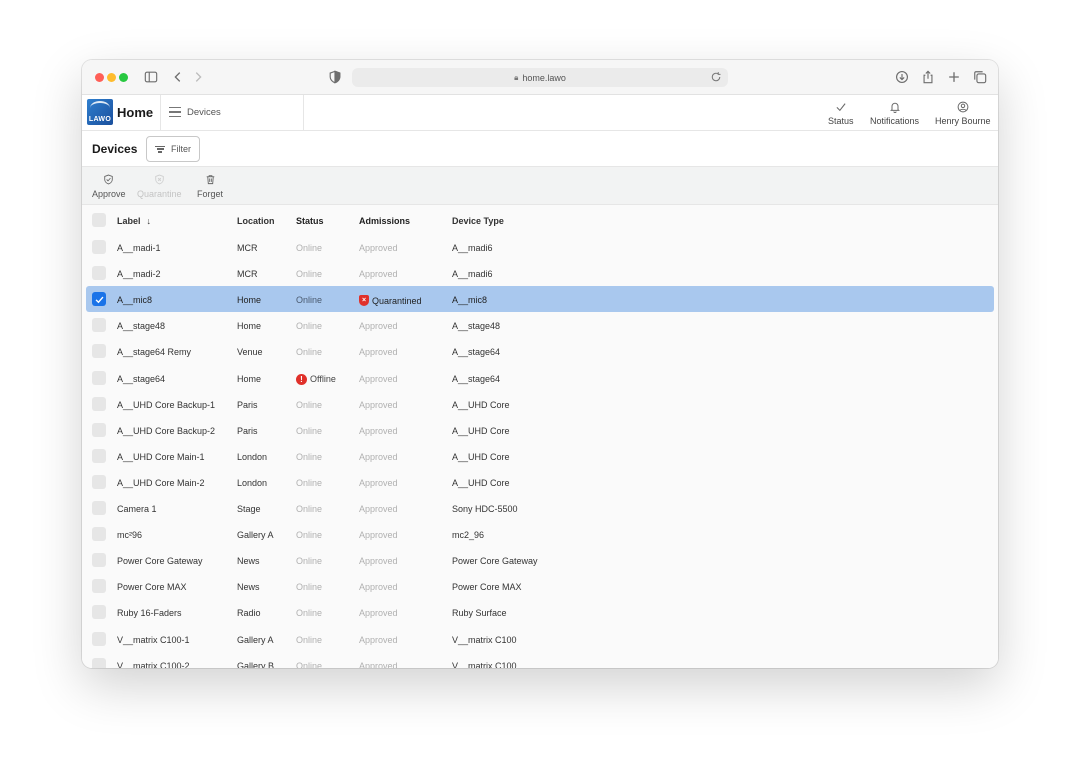  Describe the element at coordinates (487, 587) in the screenshot. I see `cell-device-type: Power Core MAX` at that location.